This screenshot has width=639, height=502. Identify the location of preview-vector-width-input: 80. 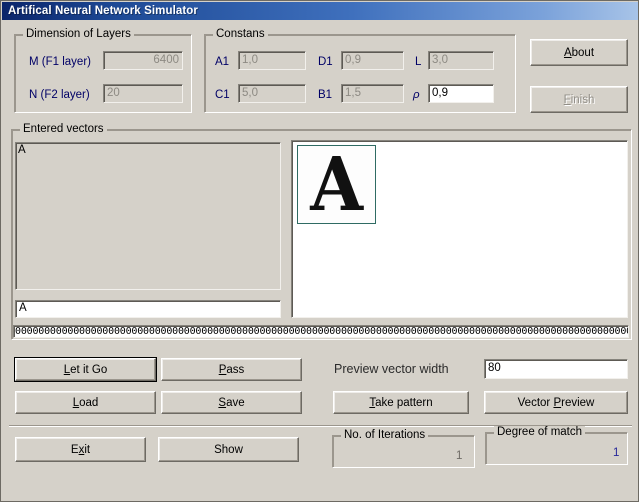
(556, 369).